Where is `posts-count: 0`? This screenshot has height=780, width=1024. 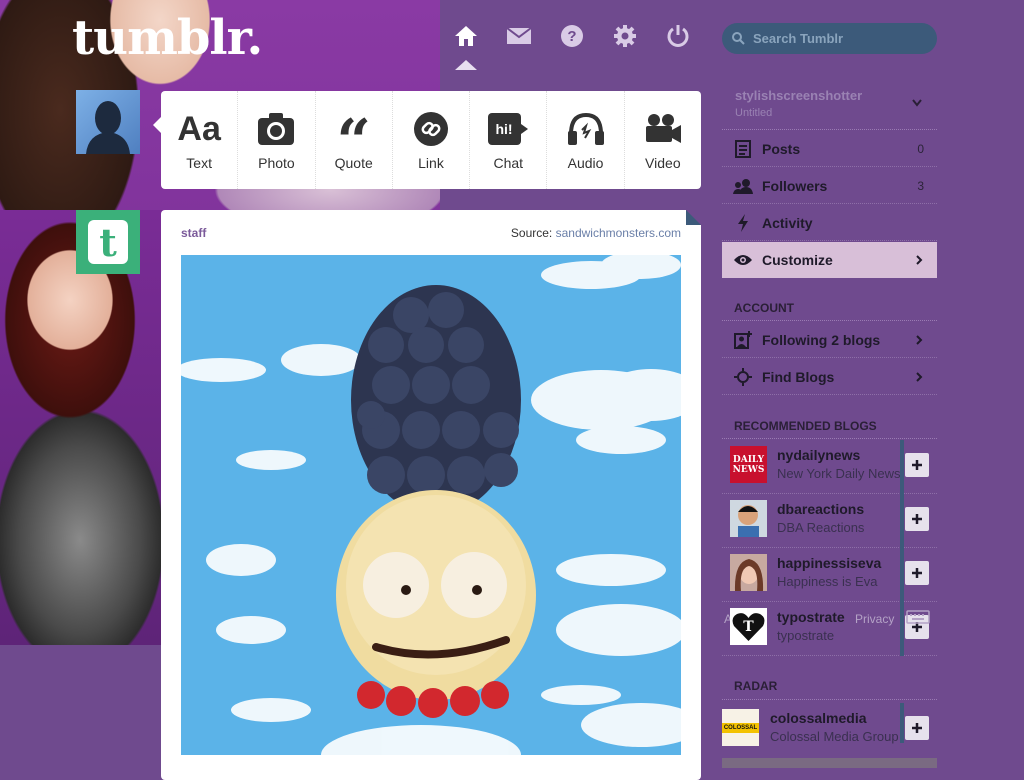 posts-count: 0 is located at coordinates (920, 148).